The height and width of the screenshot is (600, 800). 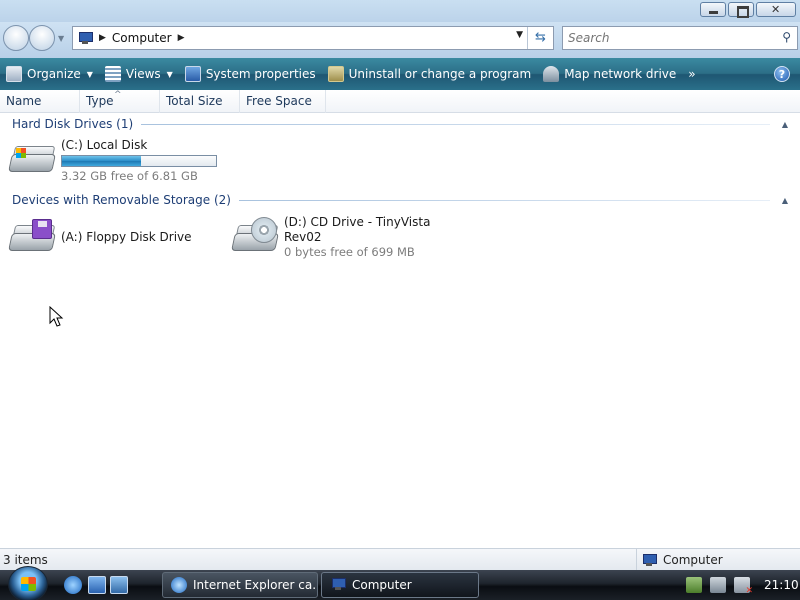 I want to click on drive-name: (C:) Local Disk, so click(x=104, y=145).